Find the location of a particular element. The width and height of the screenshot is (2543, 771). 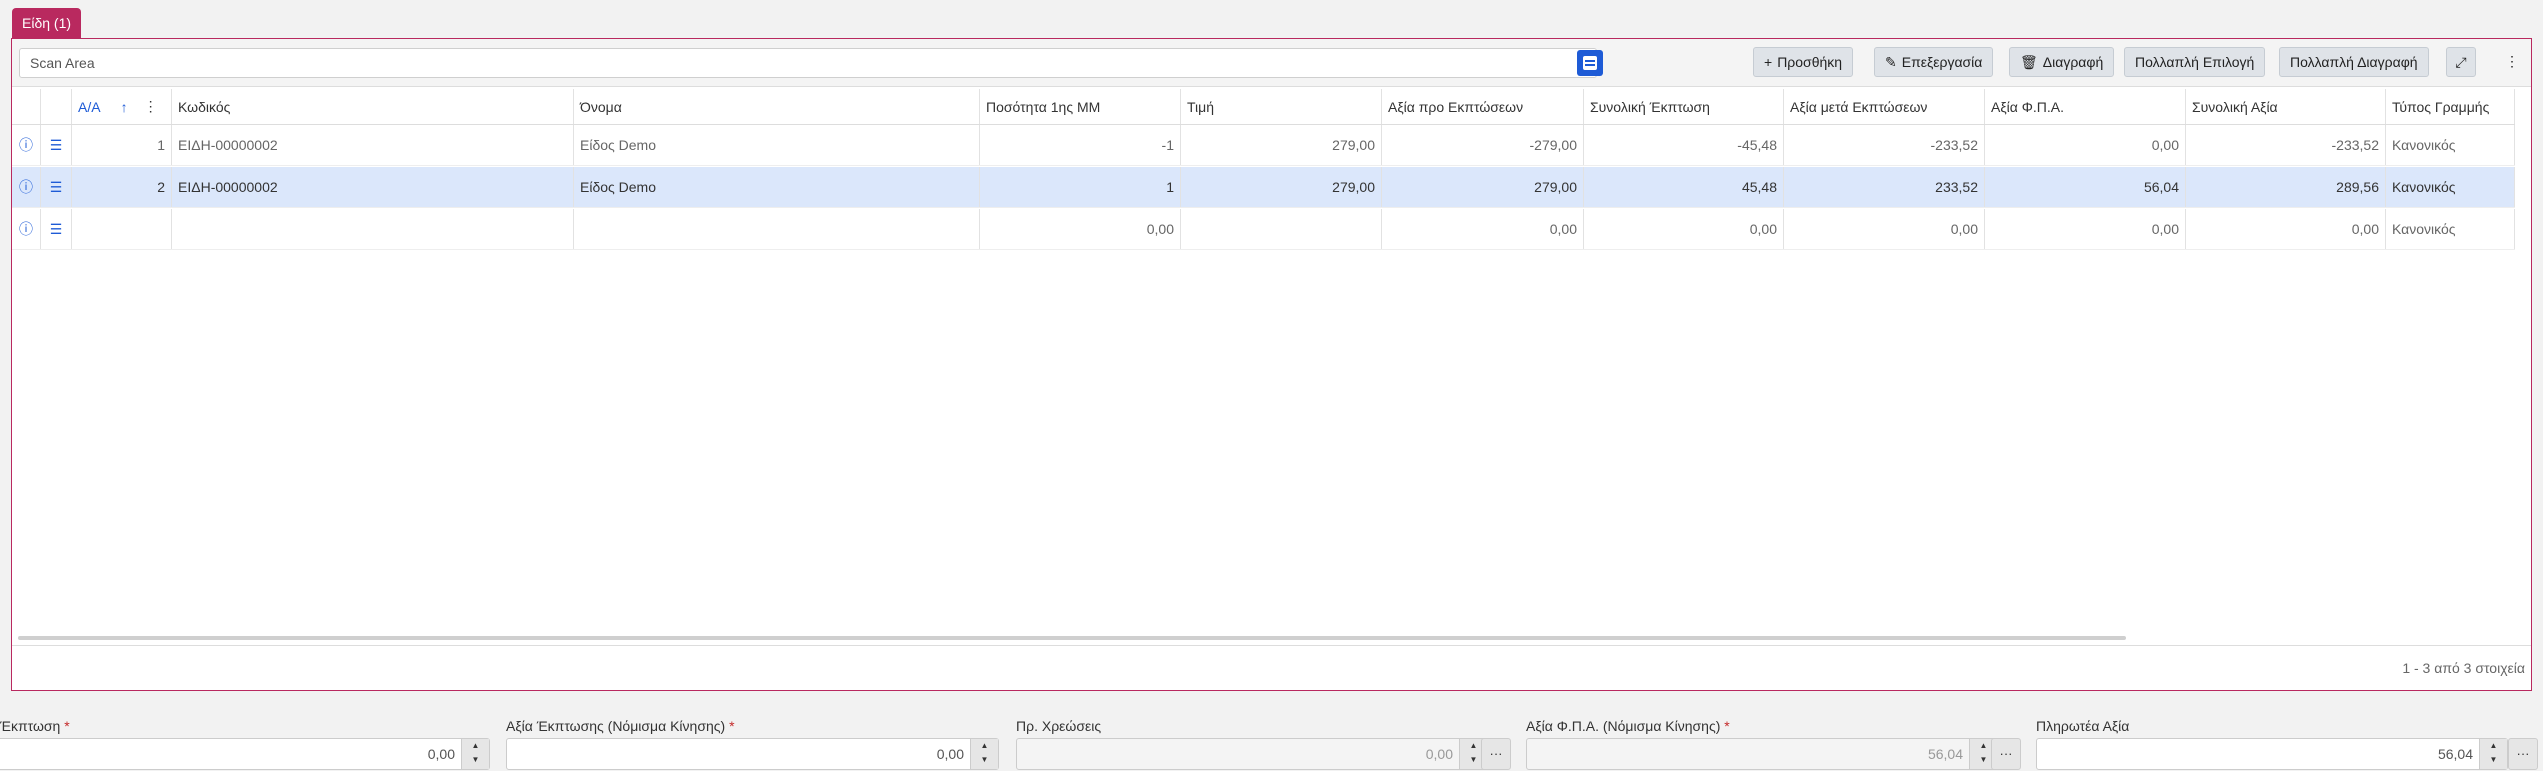

pencil-icon: ✎ is located at coordinates (1891, 62).